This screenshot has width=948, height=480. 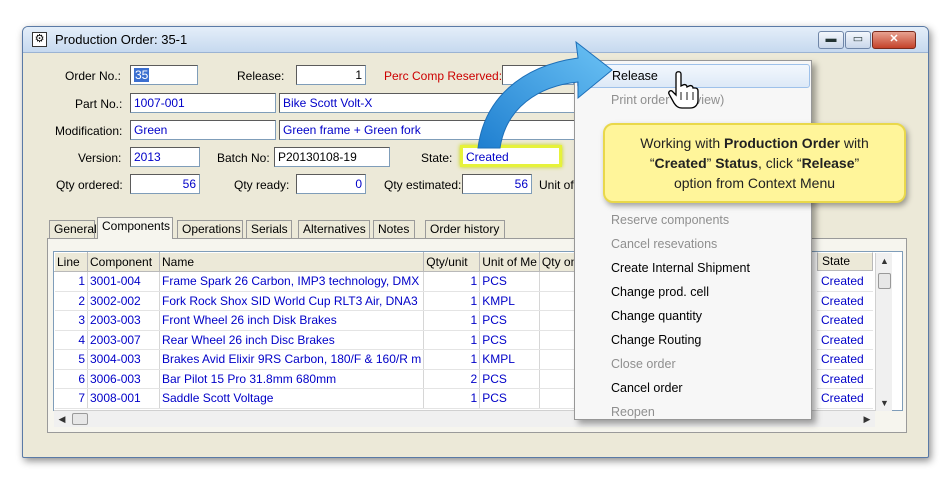 What do you see at coordinates (123, 262) in the screenshot?
I see `col-component-header: Component` at bounding box center [123, 262].